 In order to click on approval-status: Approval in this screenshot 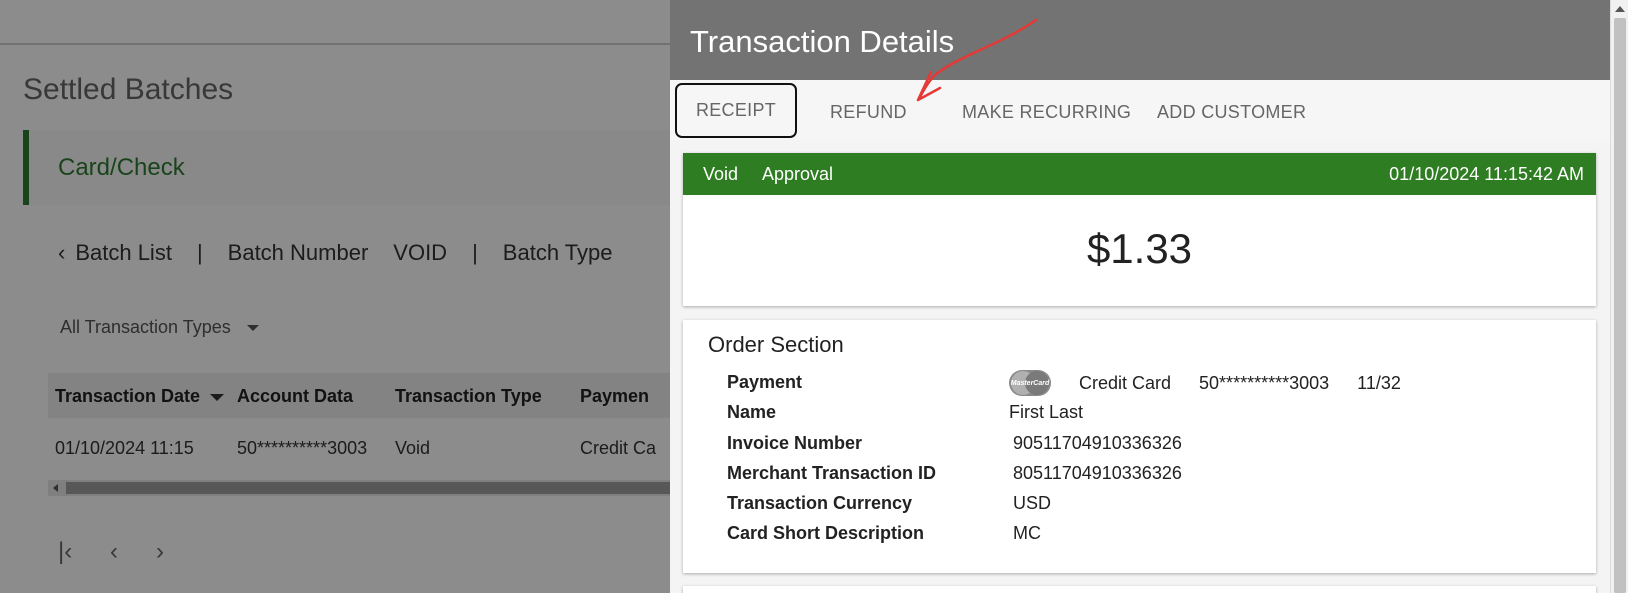, I will do `click(798, 174)`.